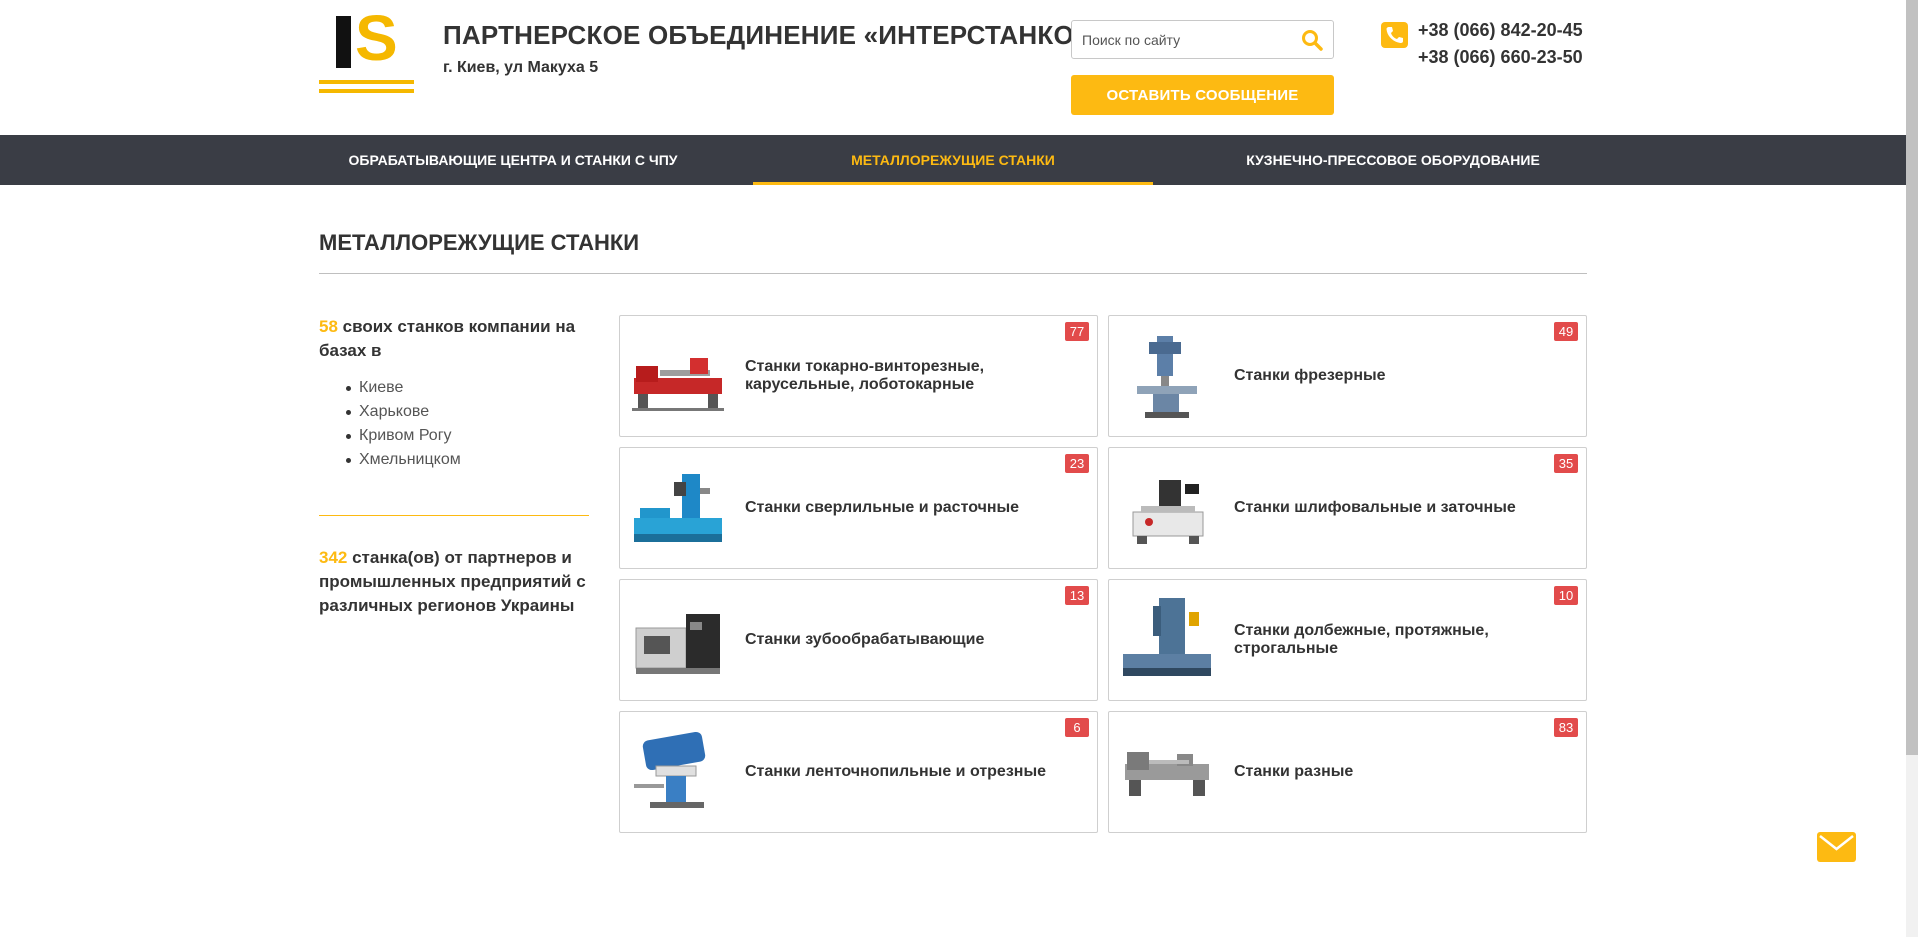  I want to click on list-item: Киеве, so click(402, 388).